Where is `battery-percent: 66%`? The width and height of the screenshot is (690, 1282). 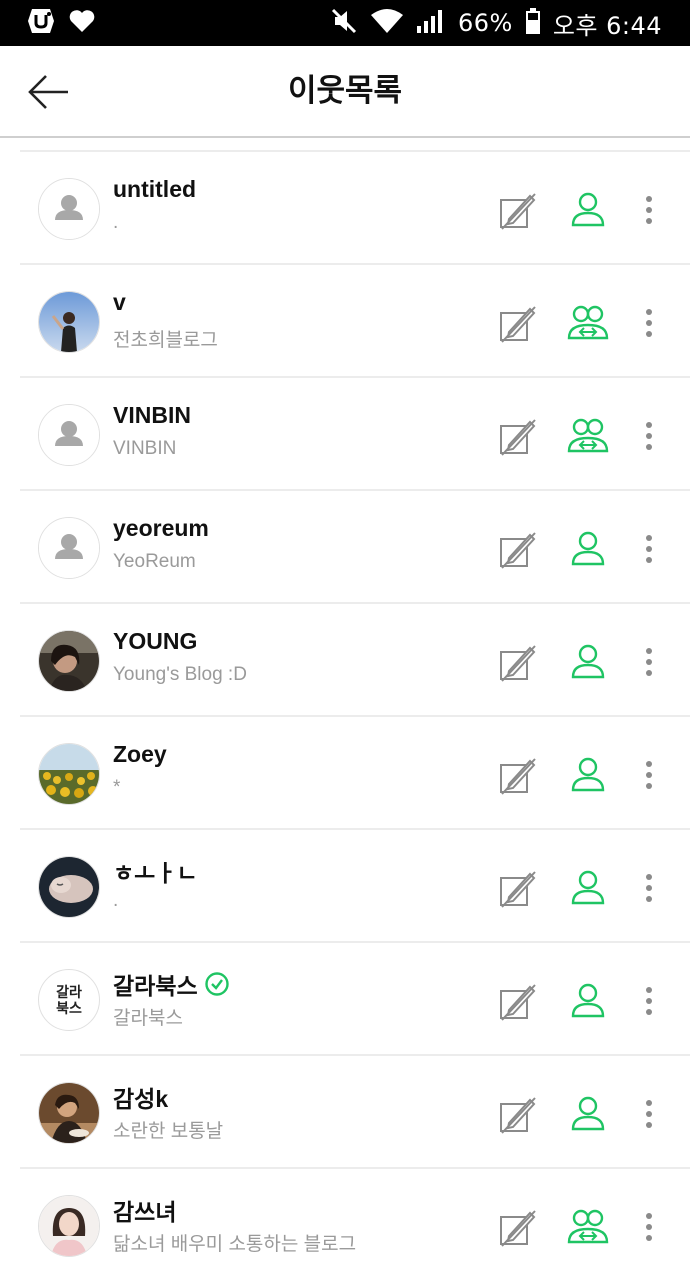
battery-percent: 66% is located at coordinates (485, 23).